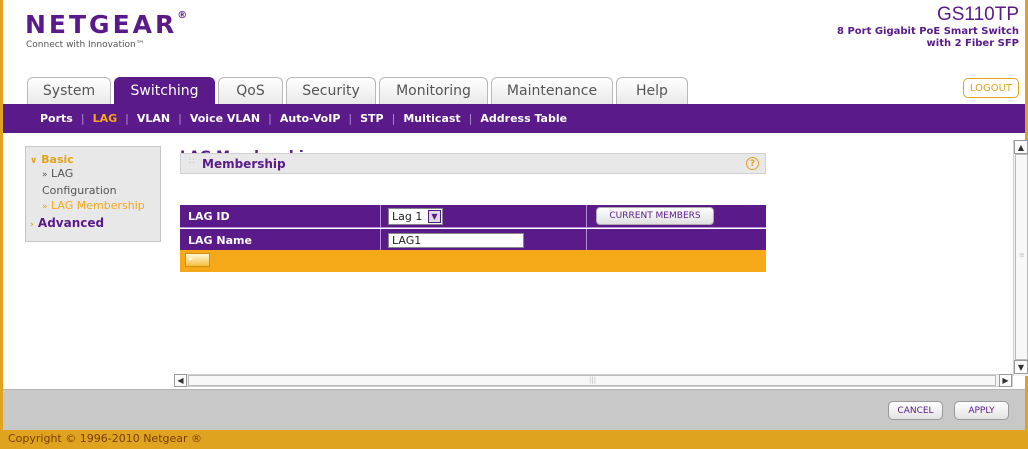  Describe the element at coordinates (1005, 380) in the screenshot. I see `scroll-right-icon: ▶` at that location.